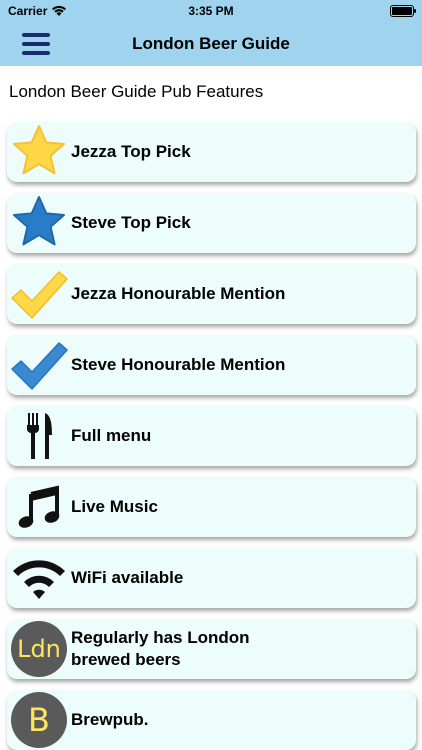 The height and width of the screenshot is (750, 422). I want to click on status-time: 3:35 PM, so click(211, 11).